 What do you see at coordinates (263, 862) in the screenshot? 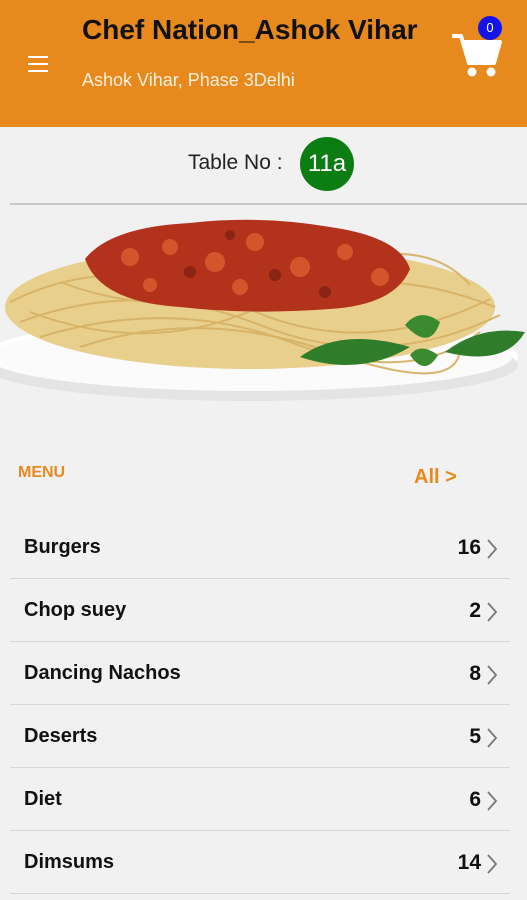
I see `category-item-dimsums: Dimsums 14` at bounding box center [263, 862].